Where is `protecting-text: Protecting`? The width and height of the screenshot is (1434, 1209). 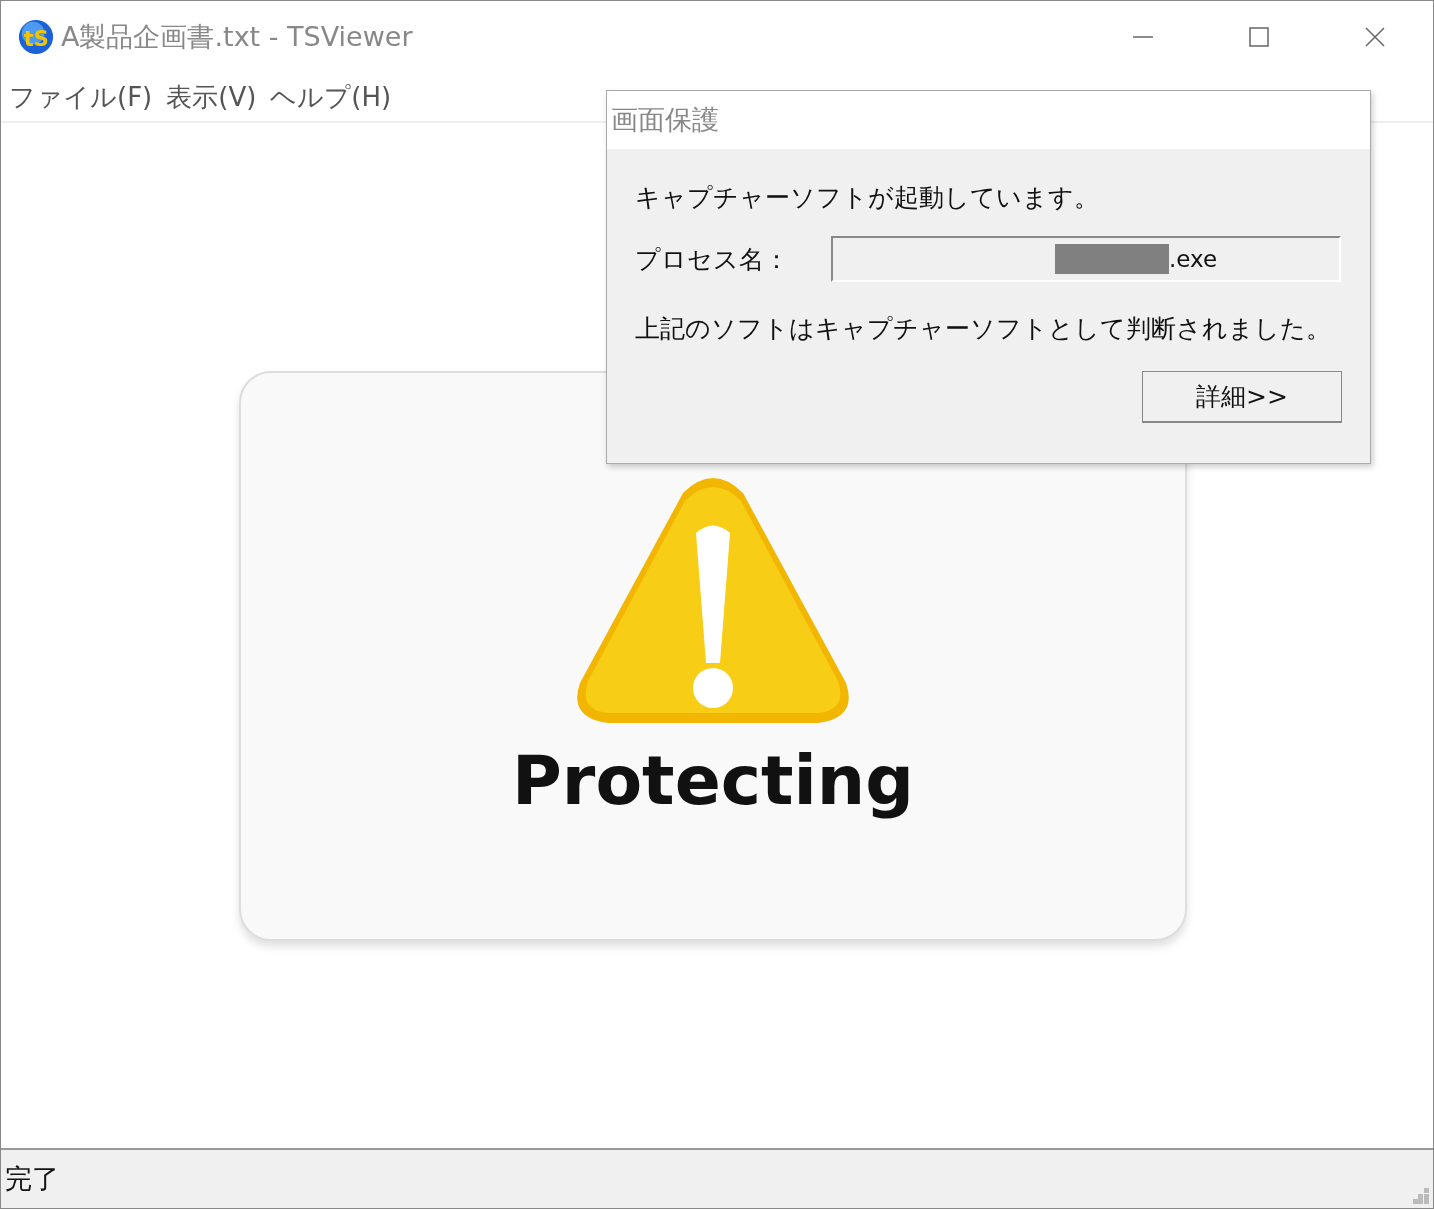 protecting-text: Protecting is located at coordinates (713, 780).